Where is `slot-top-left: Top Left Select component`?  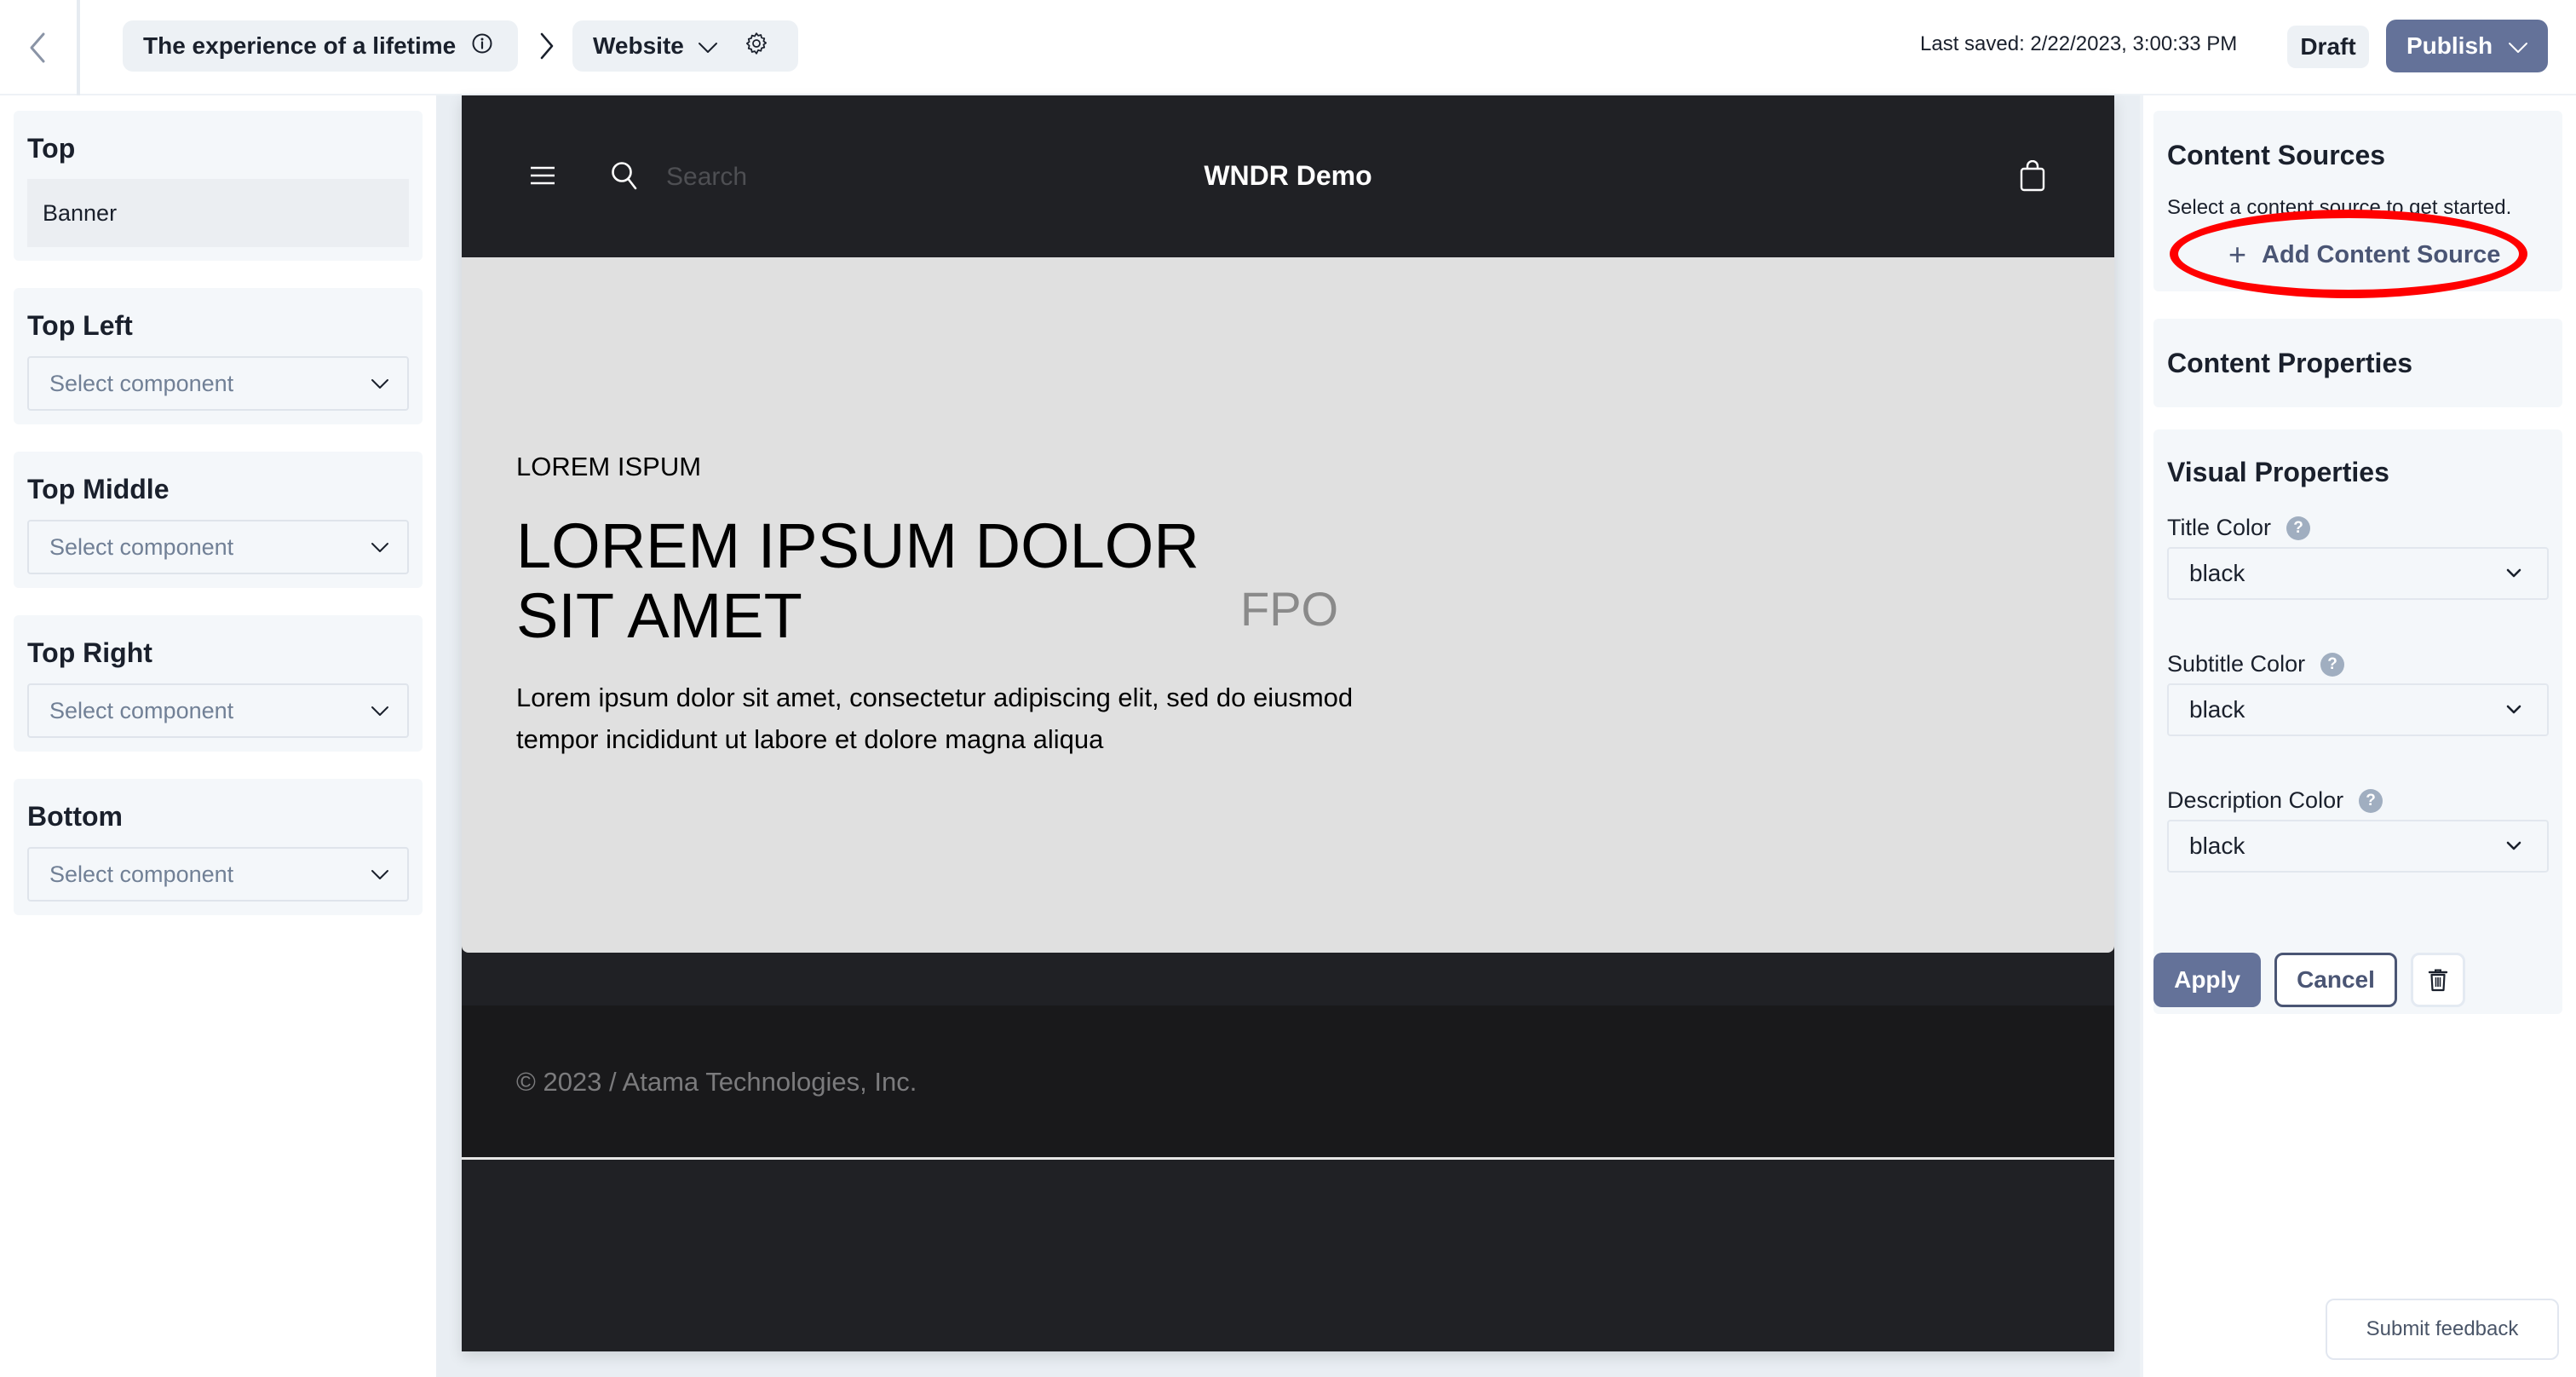
slot-top-left: Top Left Select component is located at coordinates (218, 356).